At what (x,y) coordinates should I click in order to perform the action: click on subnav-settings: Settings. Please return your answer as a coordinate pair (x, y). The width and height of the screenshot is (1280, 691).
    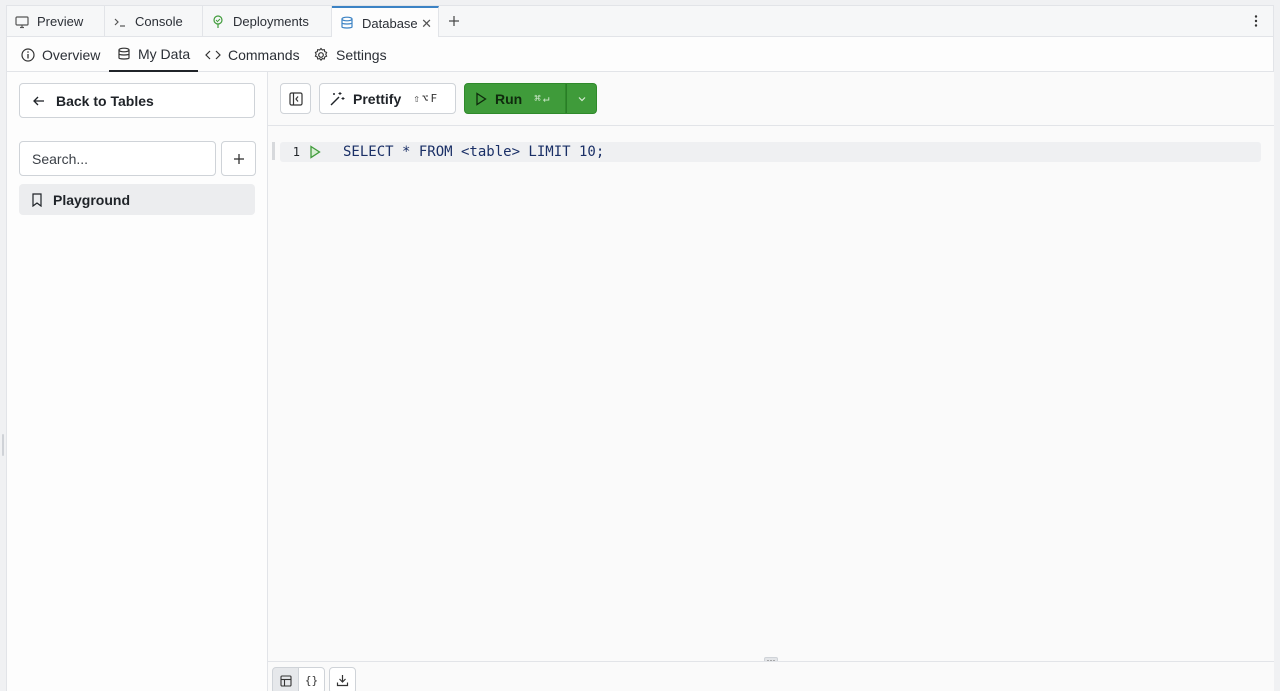
    Looking at the image, I should click on (350, 54).